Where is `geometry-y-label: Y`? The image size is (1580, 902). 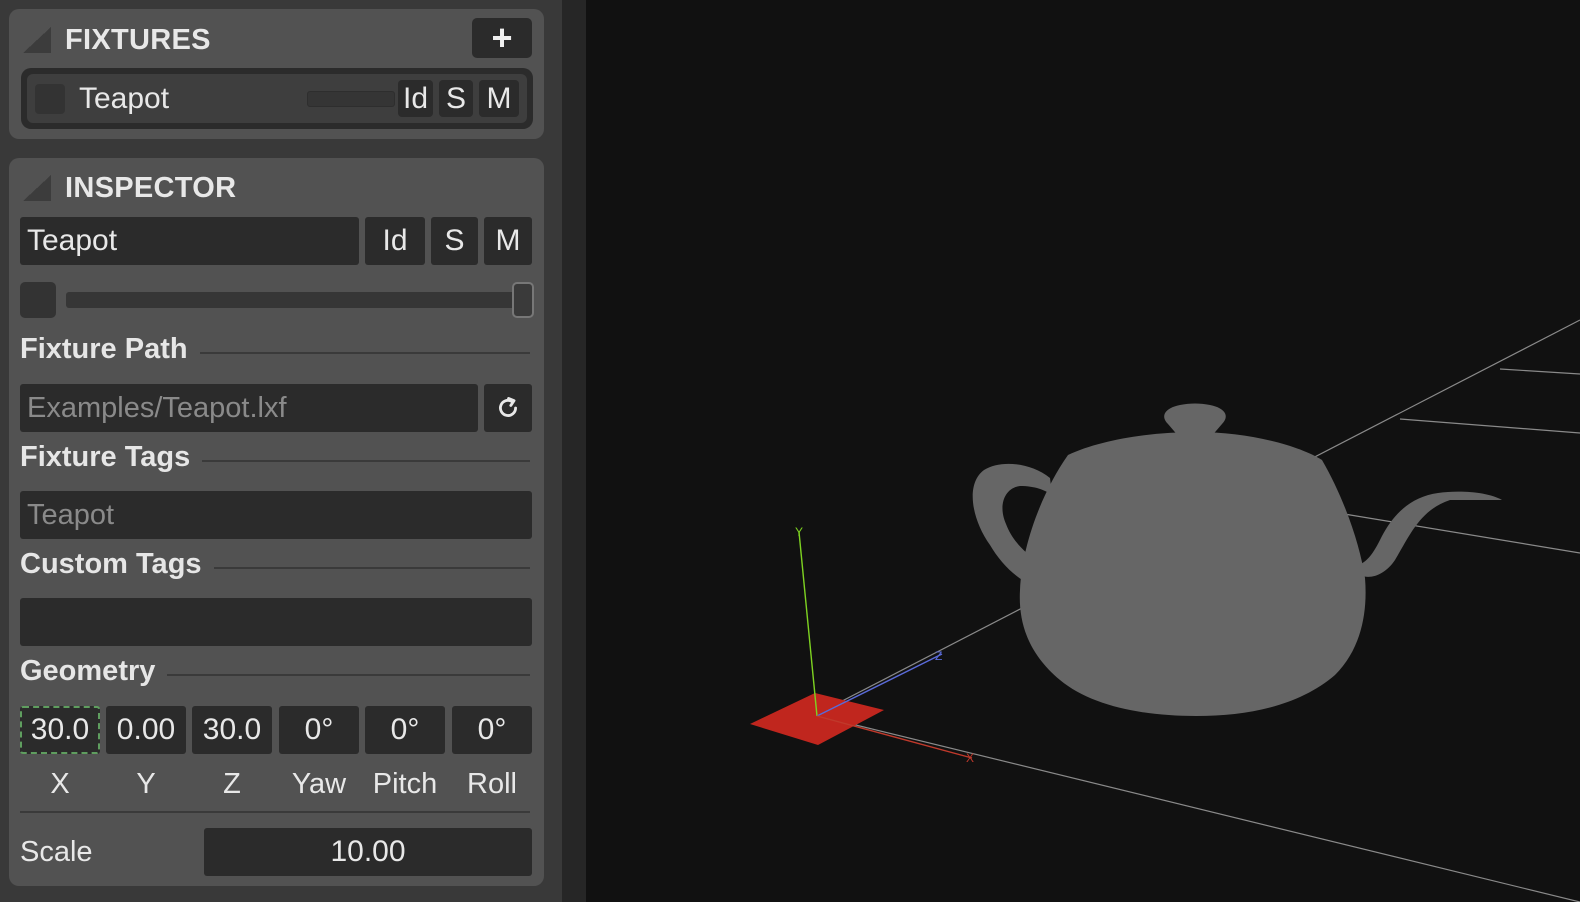 geometry-y-label: Y is located at coordinates (146, 783).